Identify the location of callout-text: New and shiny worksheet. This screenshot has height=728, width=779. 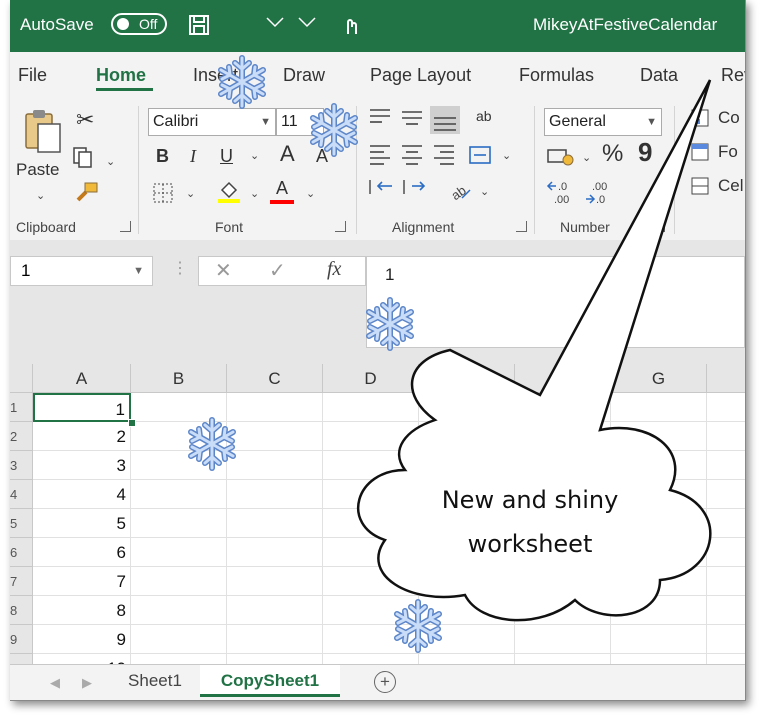
(530, 522).